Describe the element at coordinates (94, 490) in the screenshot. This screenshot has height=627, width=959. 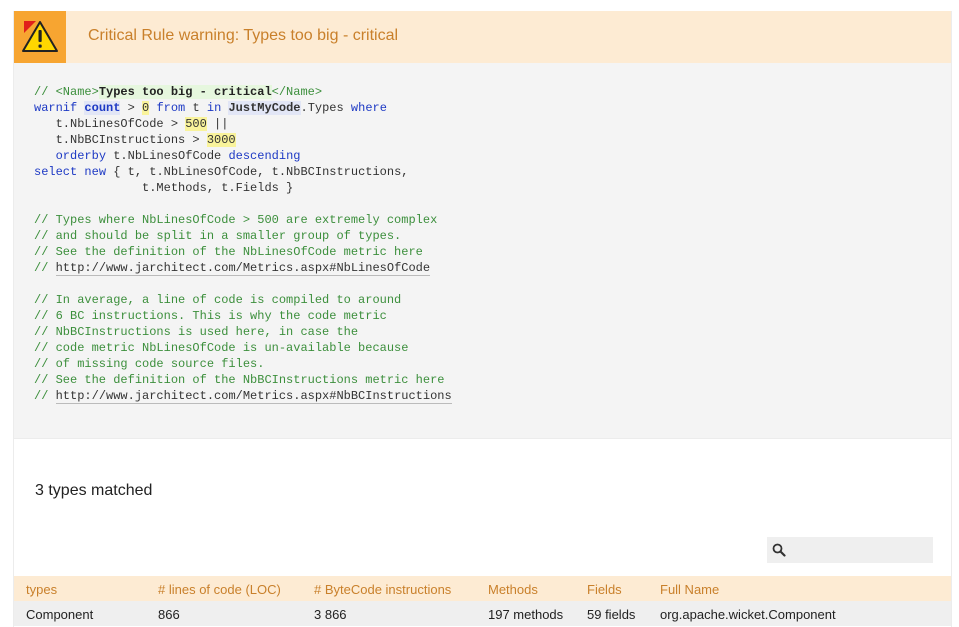
I see `matched-count: 3 types matched` at that location.